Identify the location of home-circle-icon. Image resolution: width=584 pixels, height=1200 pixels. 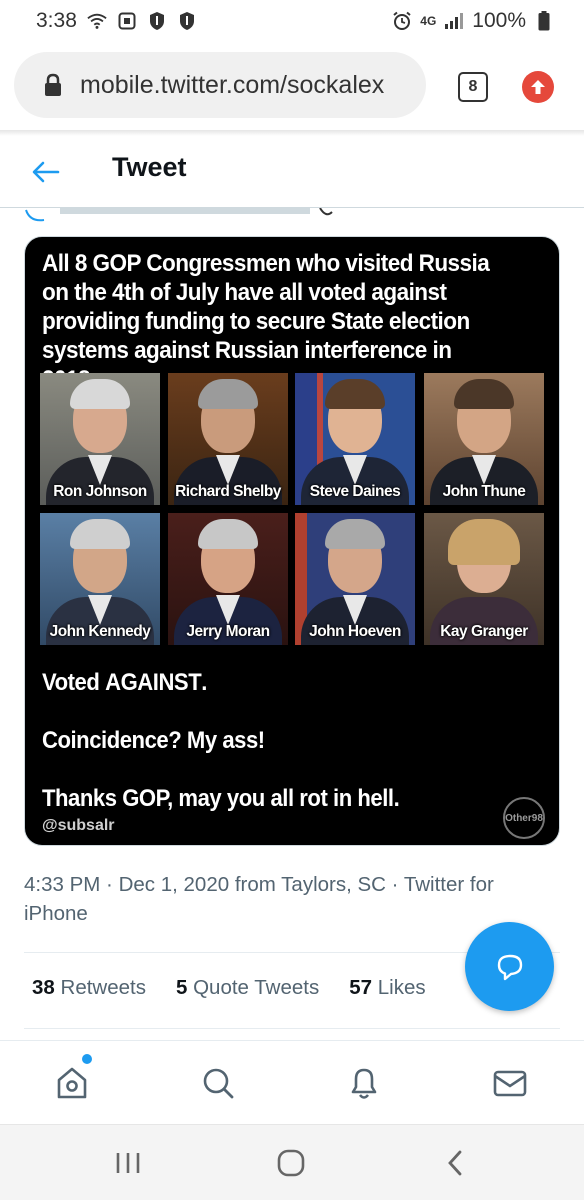
(291, 1163).